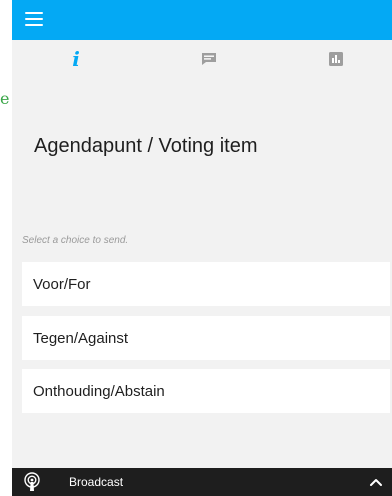 This screenshot has height=496, width=392. I want to click on broadcast-bar: Broadcast, so click(202, 482).